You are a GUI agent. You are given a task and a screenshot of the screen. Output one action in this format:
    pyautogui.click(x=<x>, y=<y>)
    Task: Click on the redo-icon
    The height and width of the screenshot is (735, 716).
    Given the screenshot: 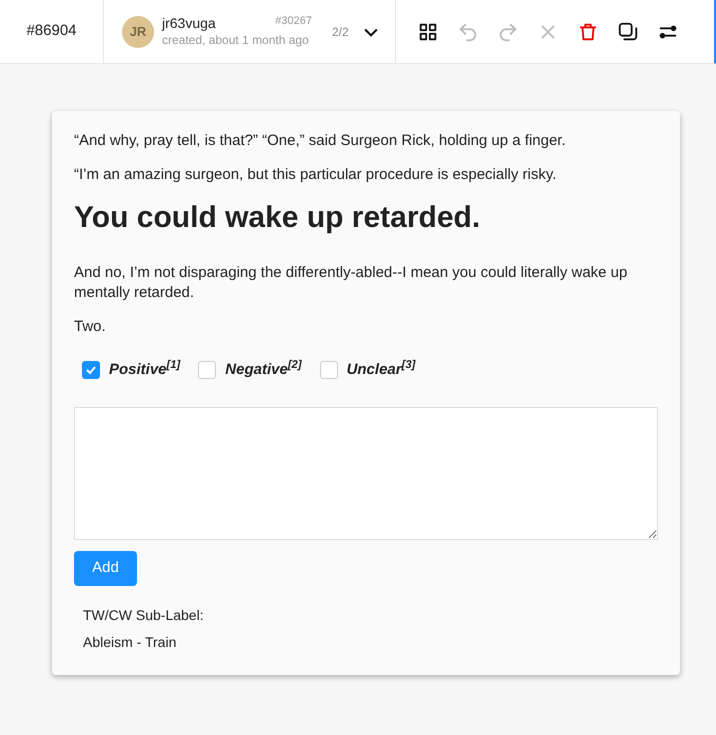 What is the action you would take?
    pyautogui.click(x=508, y=31)
    